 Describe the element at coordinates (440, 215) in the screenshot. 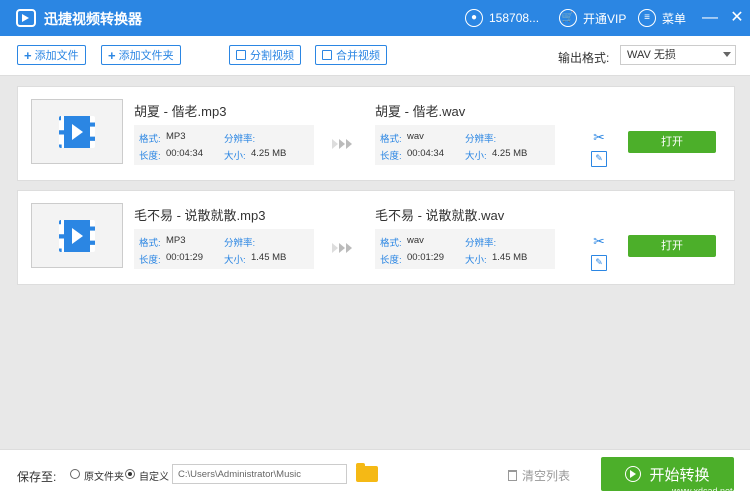

I see `target-file-name: 毛不易 - 说散就散.wav` at that location.